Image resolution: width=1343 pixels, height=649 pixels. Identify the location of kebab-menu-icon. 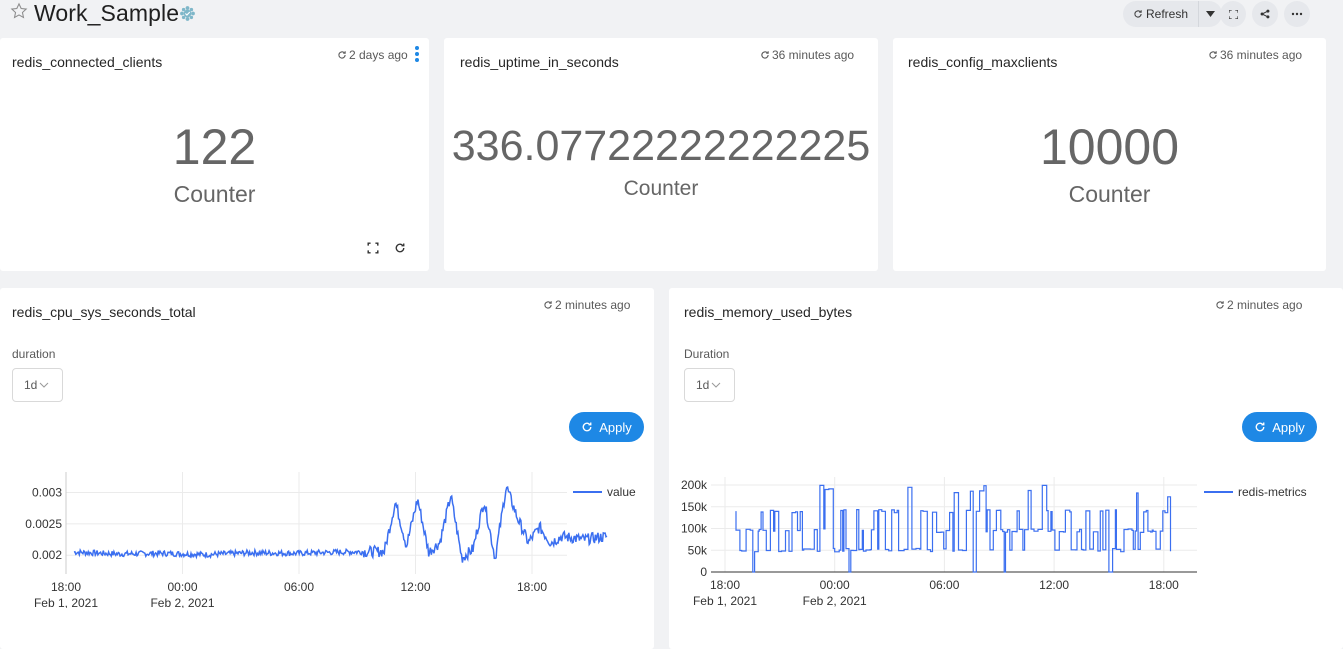
(417, 55).